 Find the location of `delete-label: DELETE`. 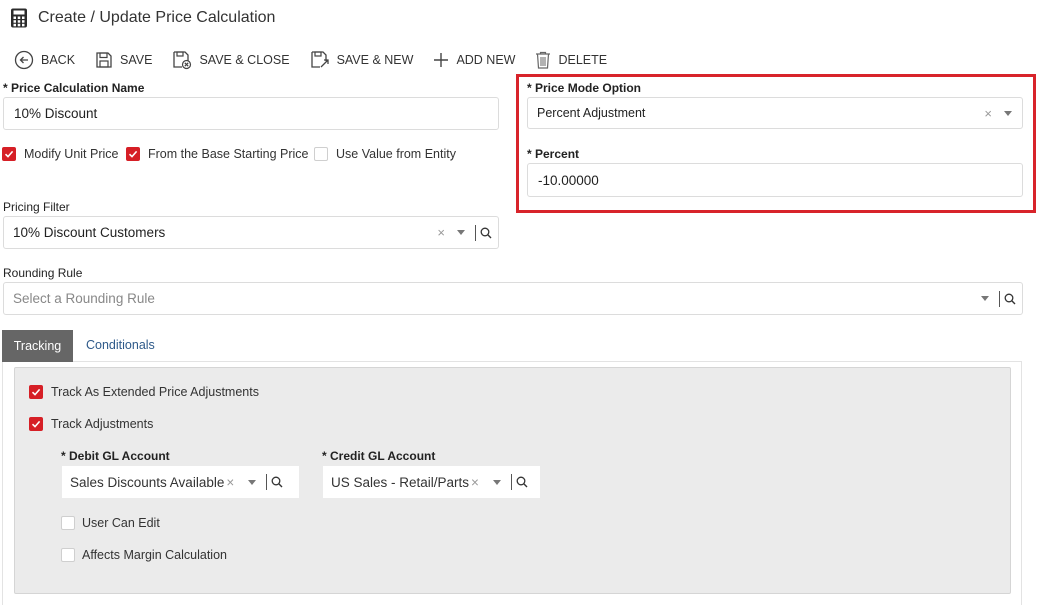

delete-label: DELETE is located at coordinates (583, 60).